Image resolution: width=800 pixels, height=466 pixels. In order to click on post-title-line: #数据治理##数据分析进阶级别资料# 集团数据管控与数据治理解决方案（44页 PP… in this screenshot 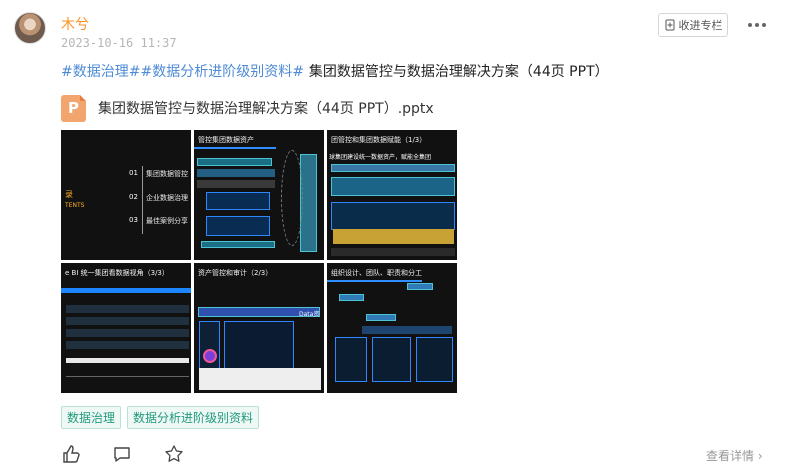, I will do `click(335, 72)`.